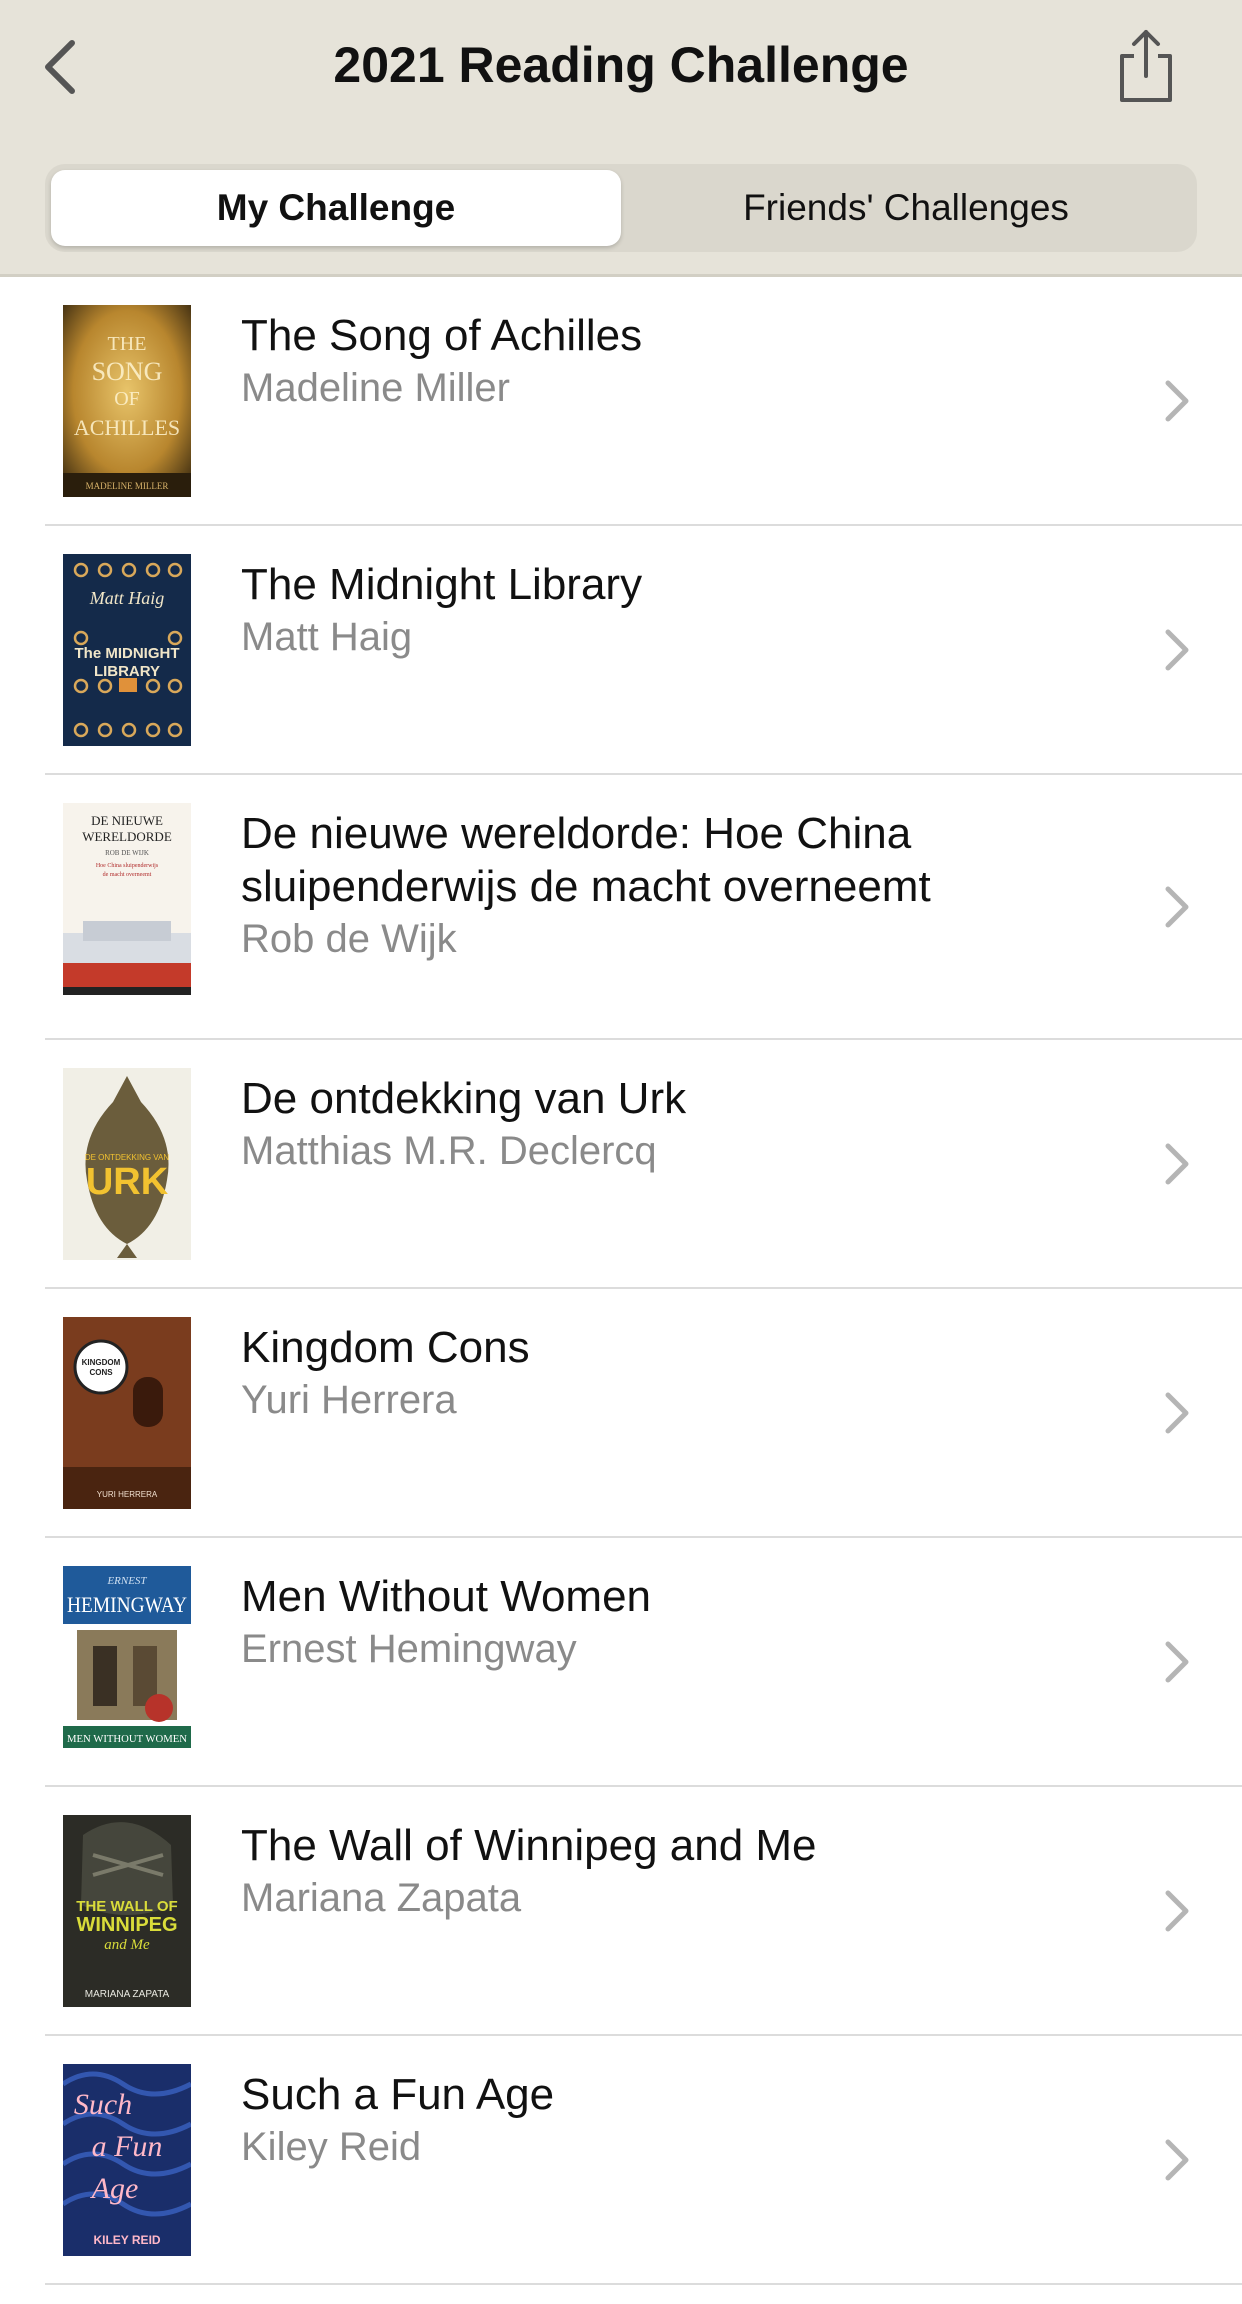 Image resolution: width=1242 pixels, height=2304 pixels. What do you see at coordinates (336, 208) in the screenshot?
I see `tab-my-challenge: My Challenge` at bounding box center [336, 208].